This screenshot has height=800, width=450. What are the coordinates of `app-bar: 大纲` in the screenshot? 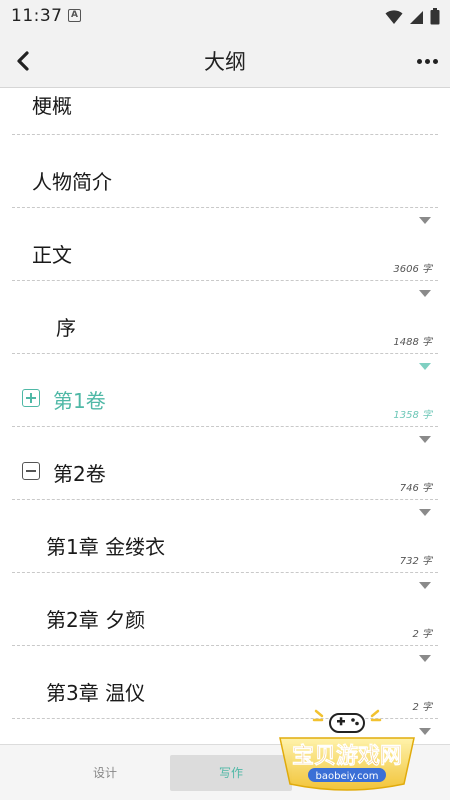 It's located at (225, 61).